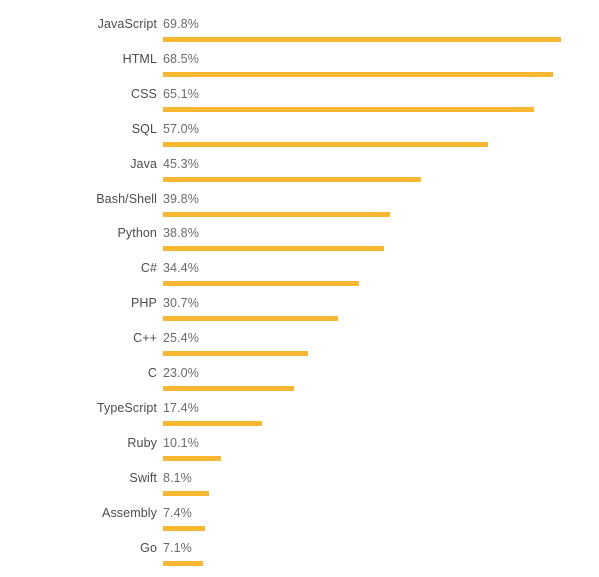  I want to click on bar-value-label: 38.8%, so click(181, 233).